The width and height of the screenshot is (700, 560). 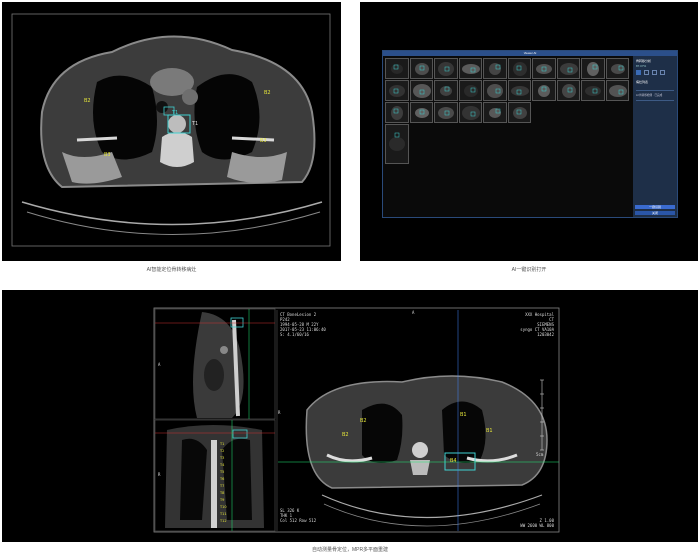 What do you see at coordinates (655, 136) in the screenshot?
I see `side-panel: 骨转移分析 87.07% 病灶列表 AI 骨转移检测 · 已完成 一键识别 关闭` at bounding box center [655, 136].